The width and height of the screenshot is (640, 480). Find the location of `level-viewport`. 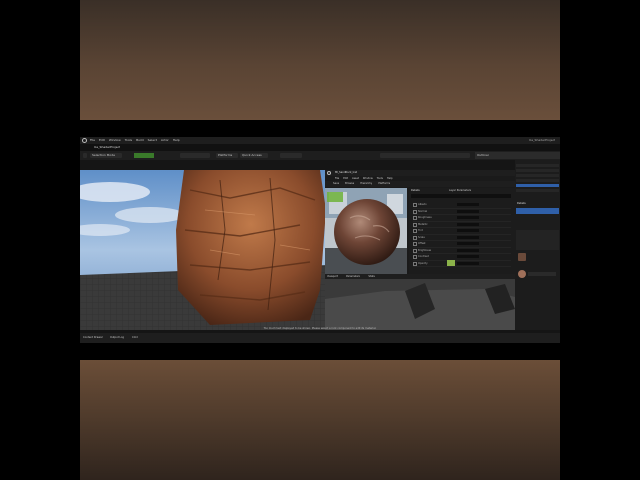

level-viewport is located at coordinates (204, 250).